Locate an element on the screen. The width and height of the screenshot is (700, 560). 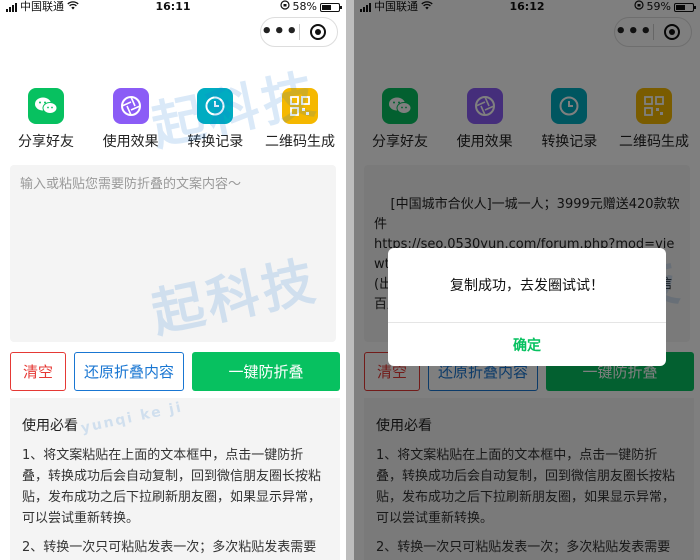
close-miniprogram-button is located at coordinates (318, 32).